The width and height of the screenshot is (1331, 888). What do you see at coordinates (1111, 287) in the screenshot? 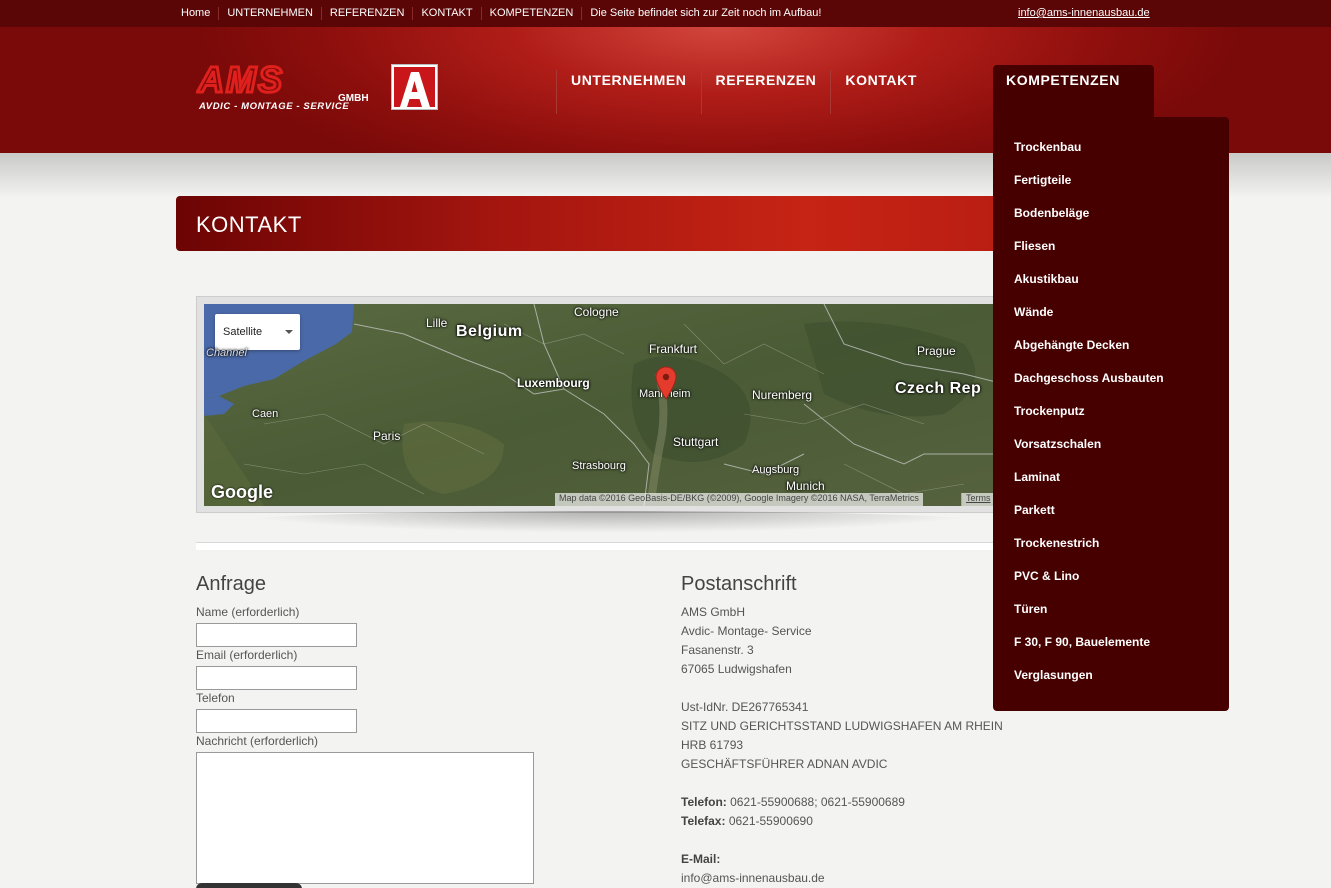
I see `dropdown-item-akustikbau: Akustikbau` at bounding box center [1111, 287].